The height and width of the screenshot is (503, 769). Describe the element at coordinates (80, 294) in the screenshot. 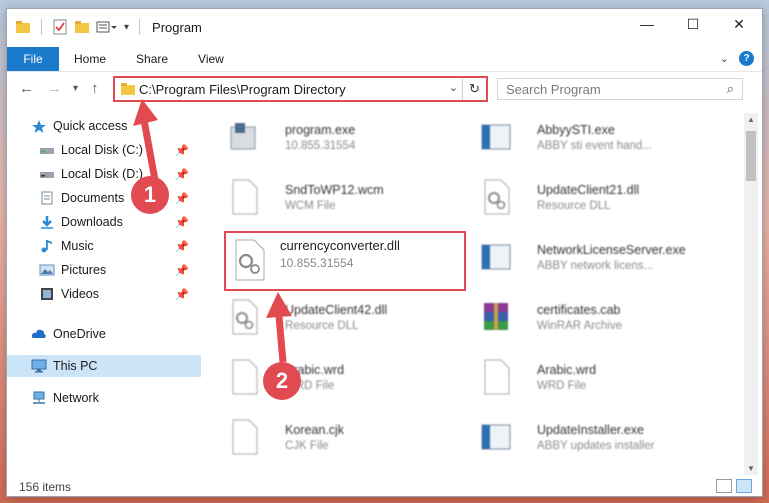

I see `sidebar-item-label: Videos` at that location.